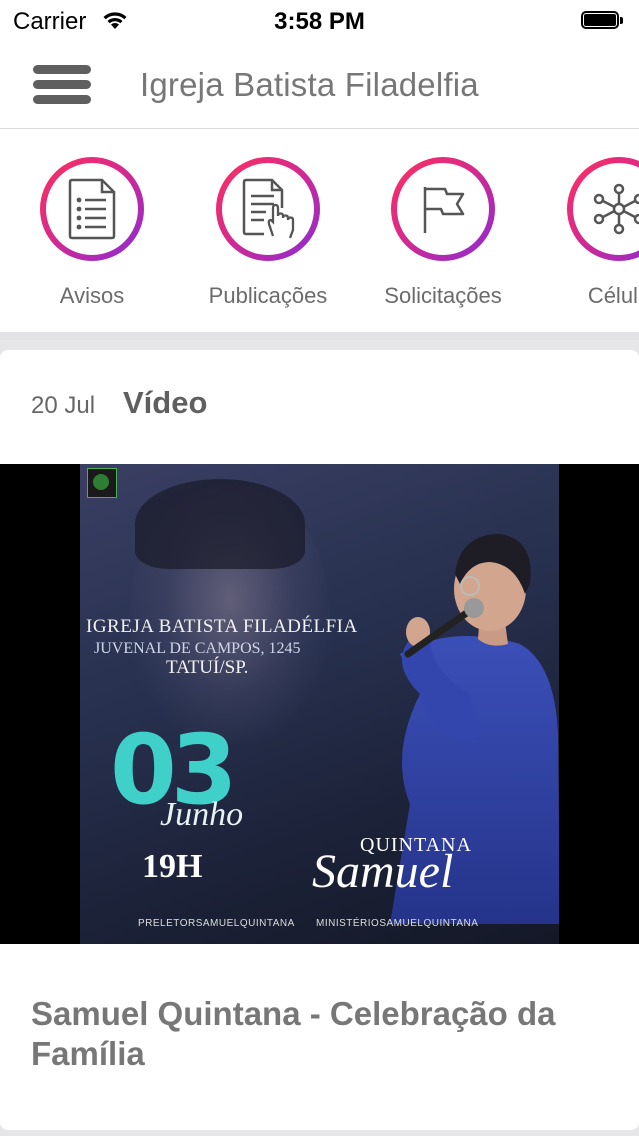 The image size is (639, 1136). Describe the element at coordinates (319, 336) in the screenshot. I see `section-divider` at that location.